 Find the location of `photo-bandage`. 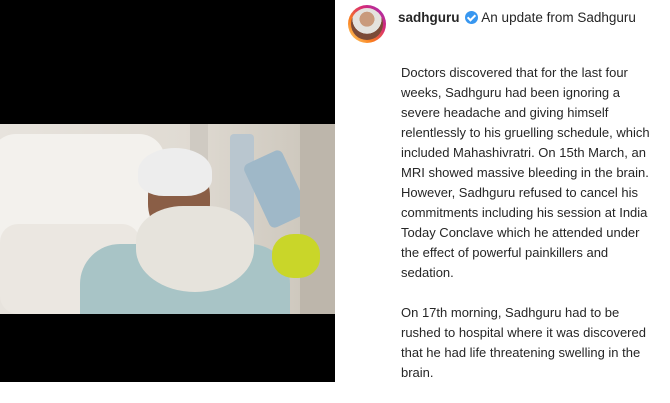

photo-bandage is located at coordinates (175, 172).